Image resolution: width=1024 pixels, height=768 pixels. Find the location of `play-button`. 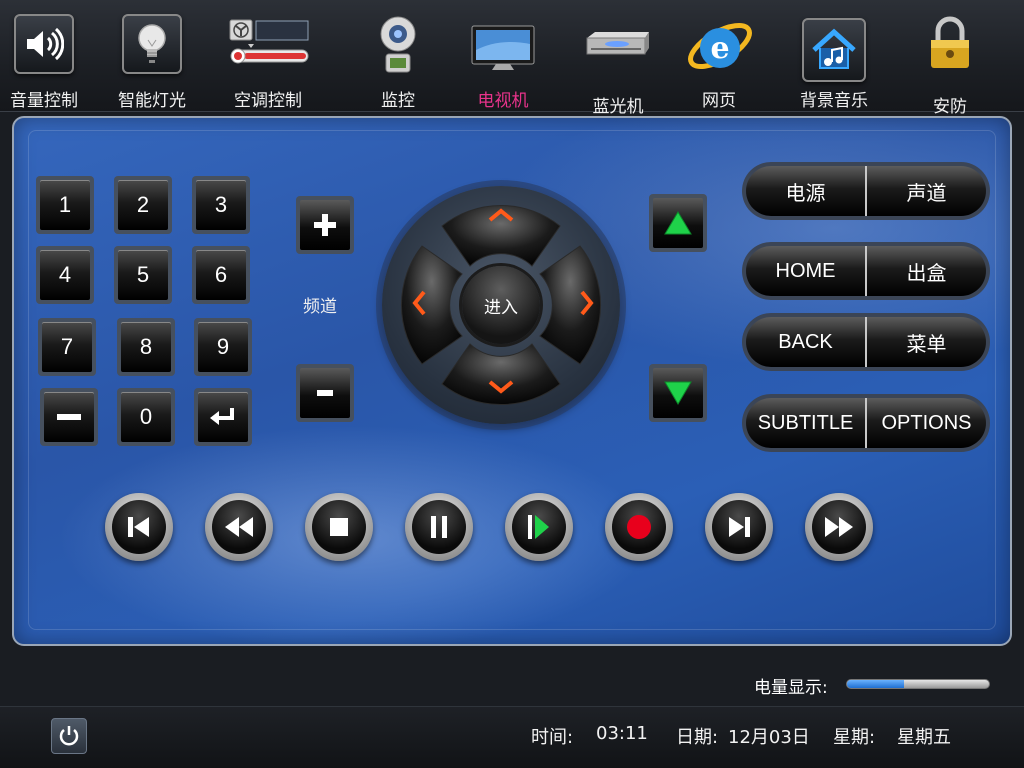

play-button is located at coordinates (539, 527).